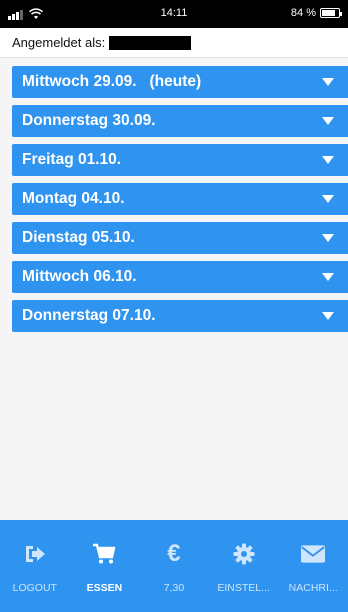  Describe the element at coordinates (180, 199) in the screenshot. I see `day-item: Montag 04.10.` at that location.